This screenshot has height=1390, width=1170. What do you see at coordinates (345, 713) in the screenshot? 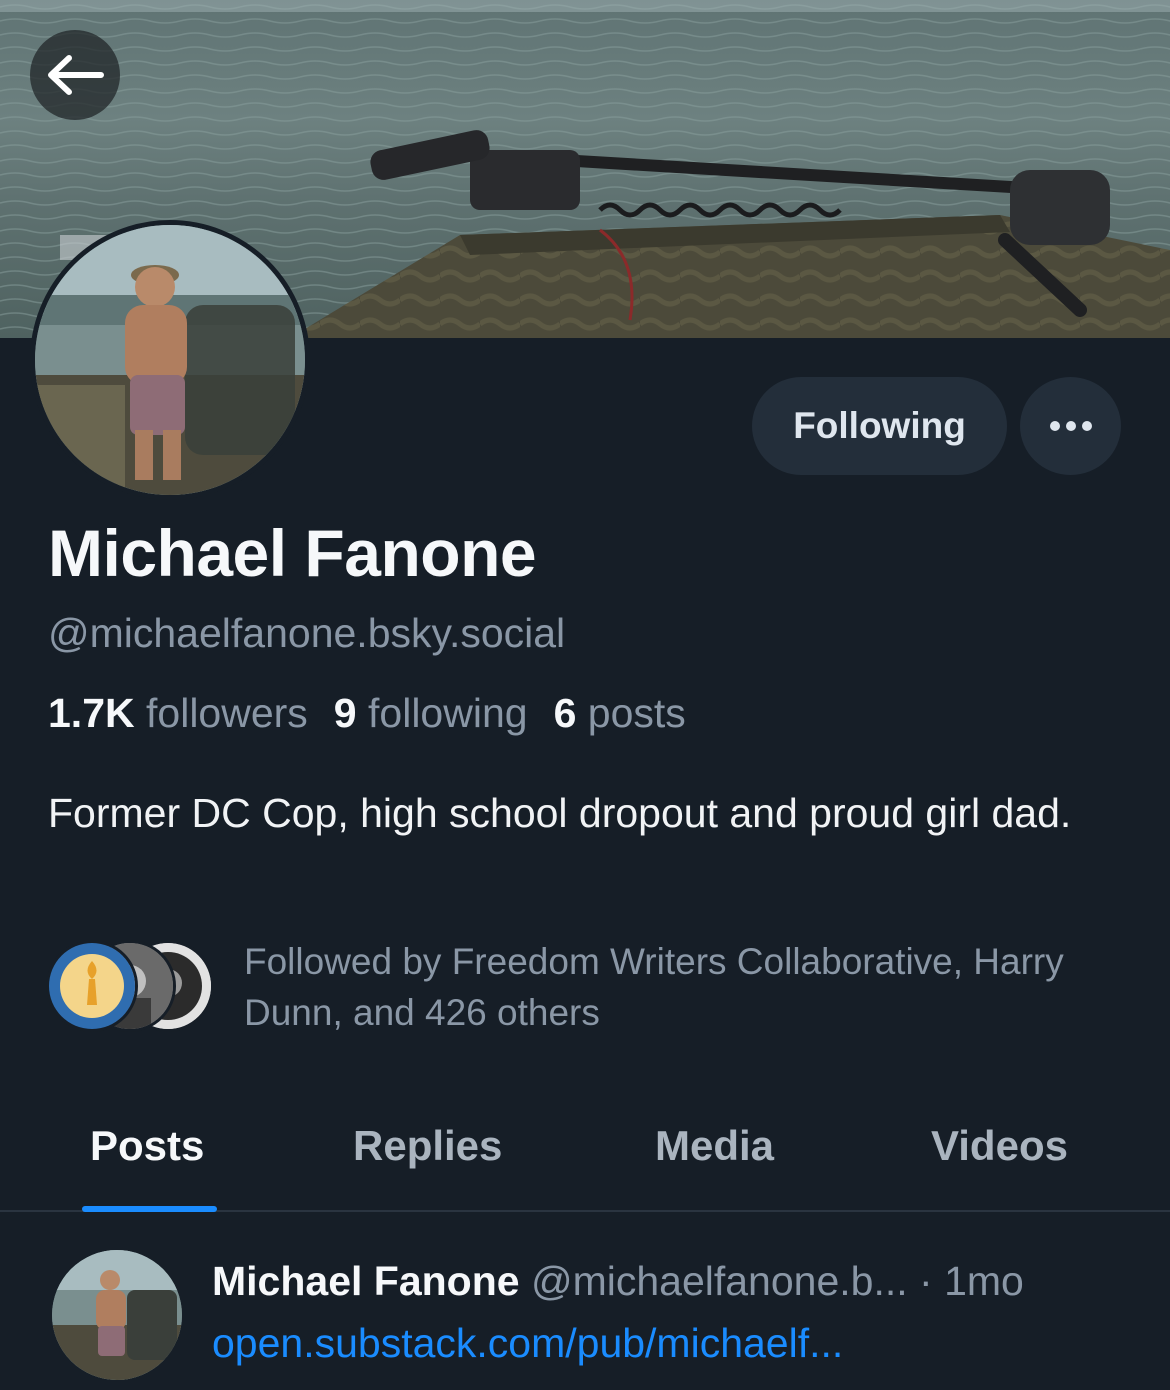
I see `following-count: 9` at bounding box center [345, 713].